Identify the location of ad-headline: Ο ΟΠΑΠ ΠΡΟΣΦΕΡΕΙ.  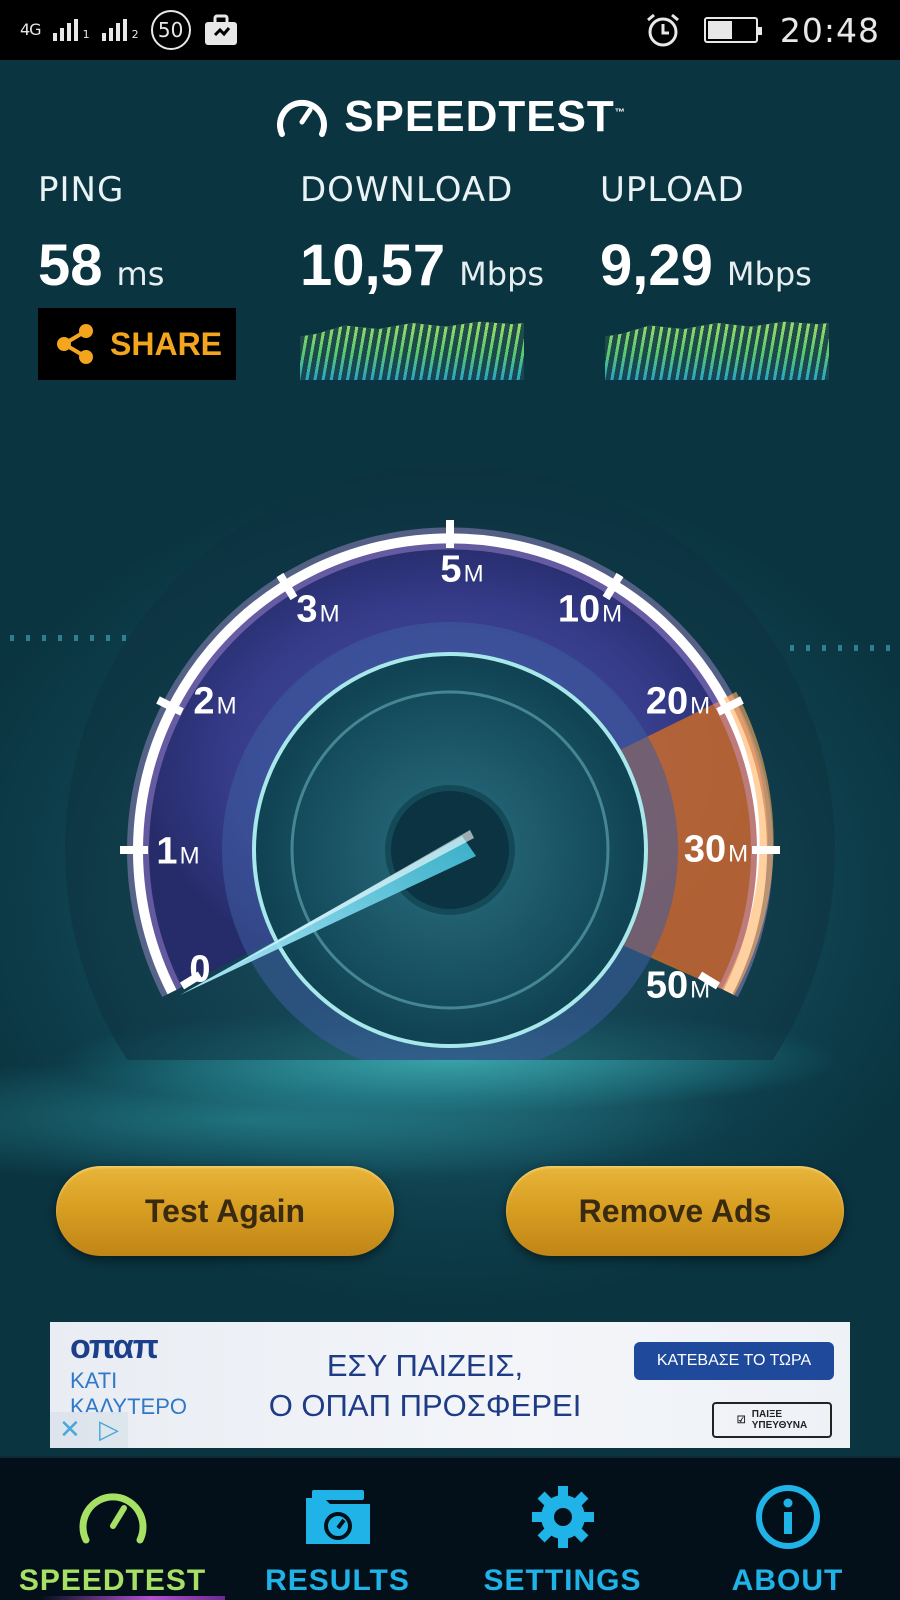
(425, 1405).